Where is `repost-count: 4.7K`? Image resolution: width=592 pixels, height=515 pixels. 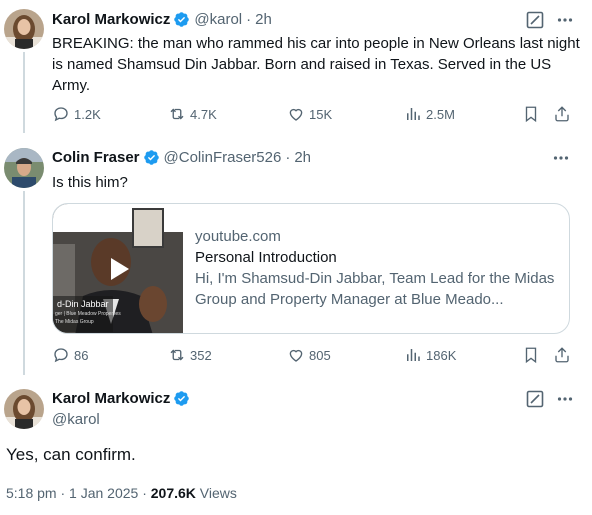
repost-count: 4.7K is located at coordinates (203, 114).